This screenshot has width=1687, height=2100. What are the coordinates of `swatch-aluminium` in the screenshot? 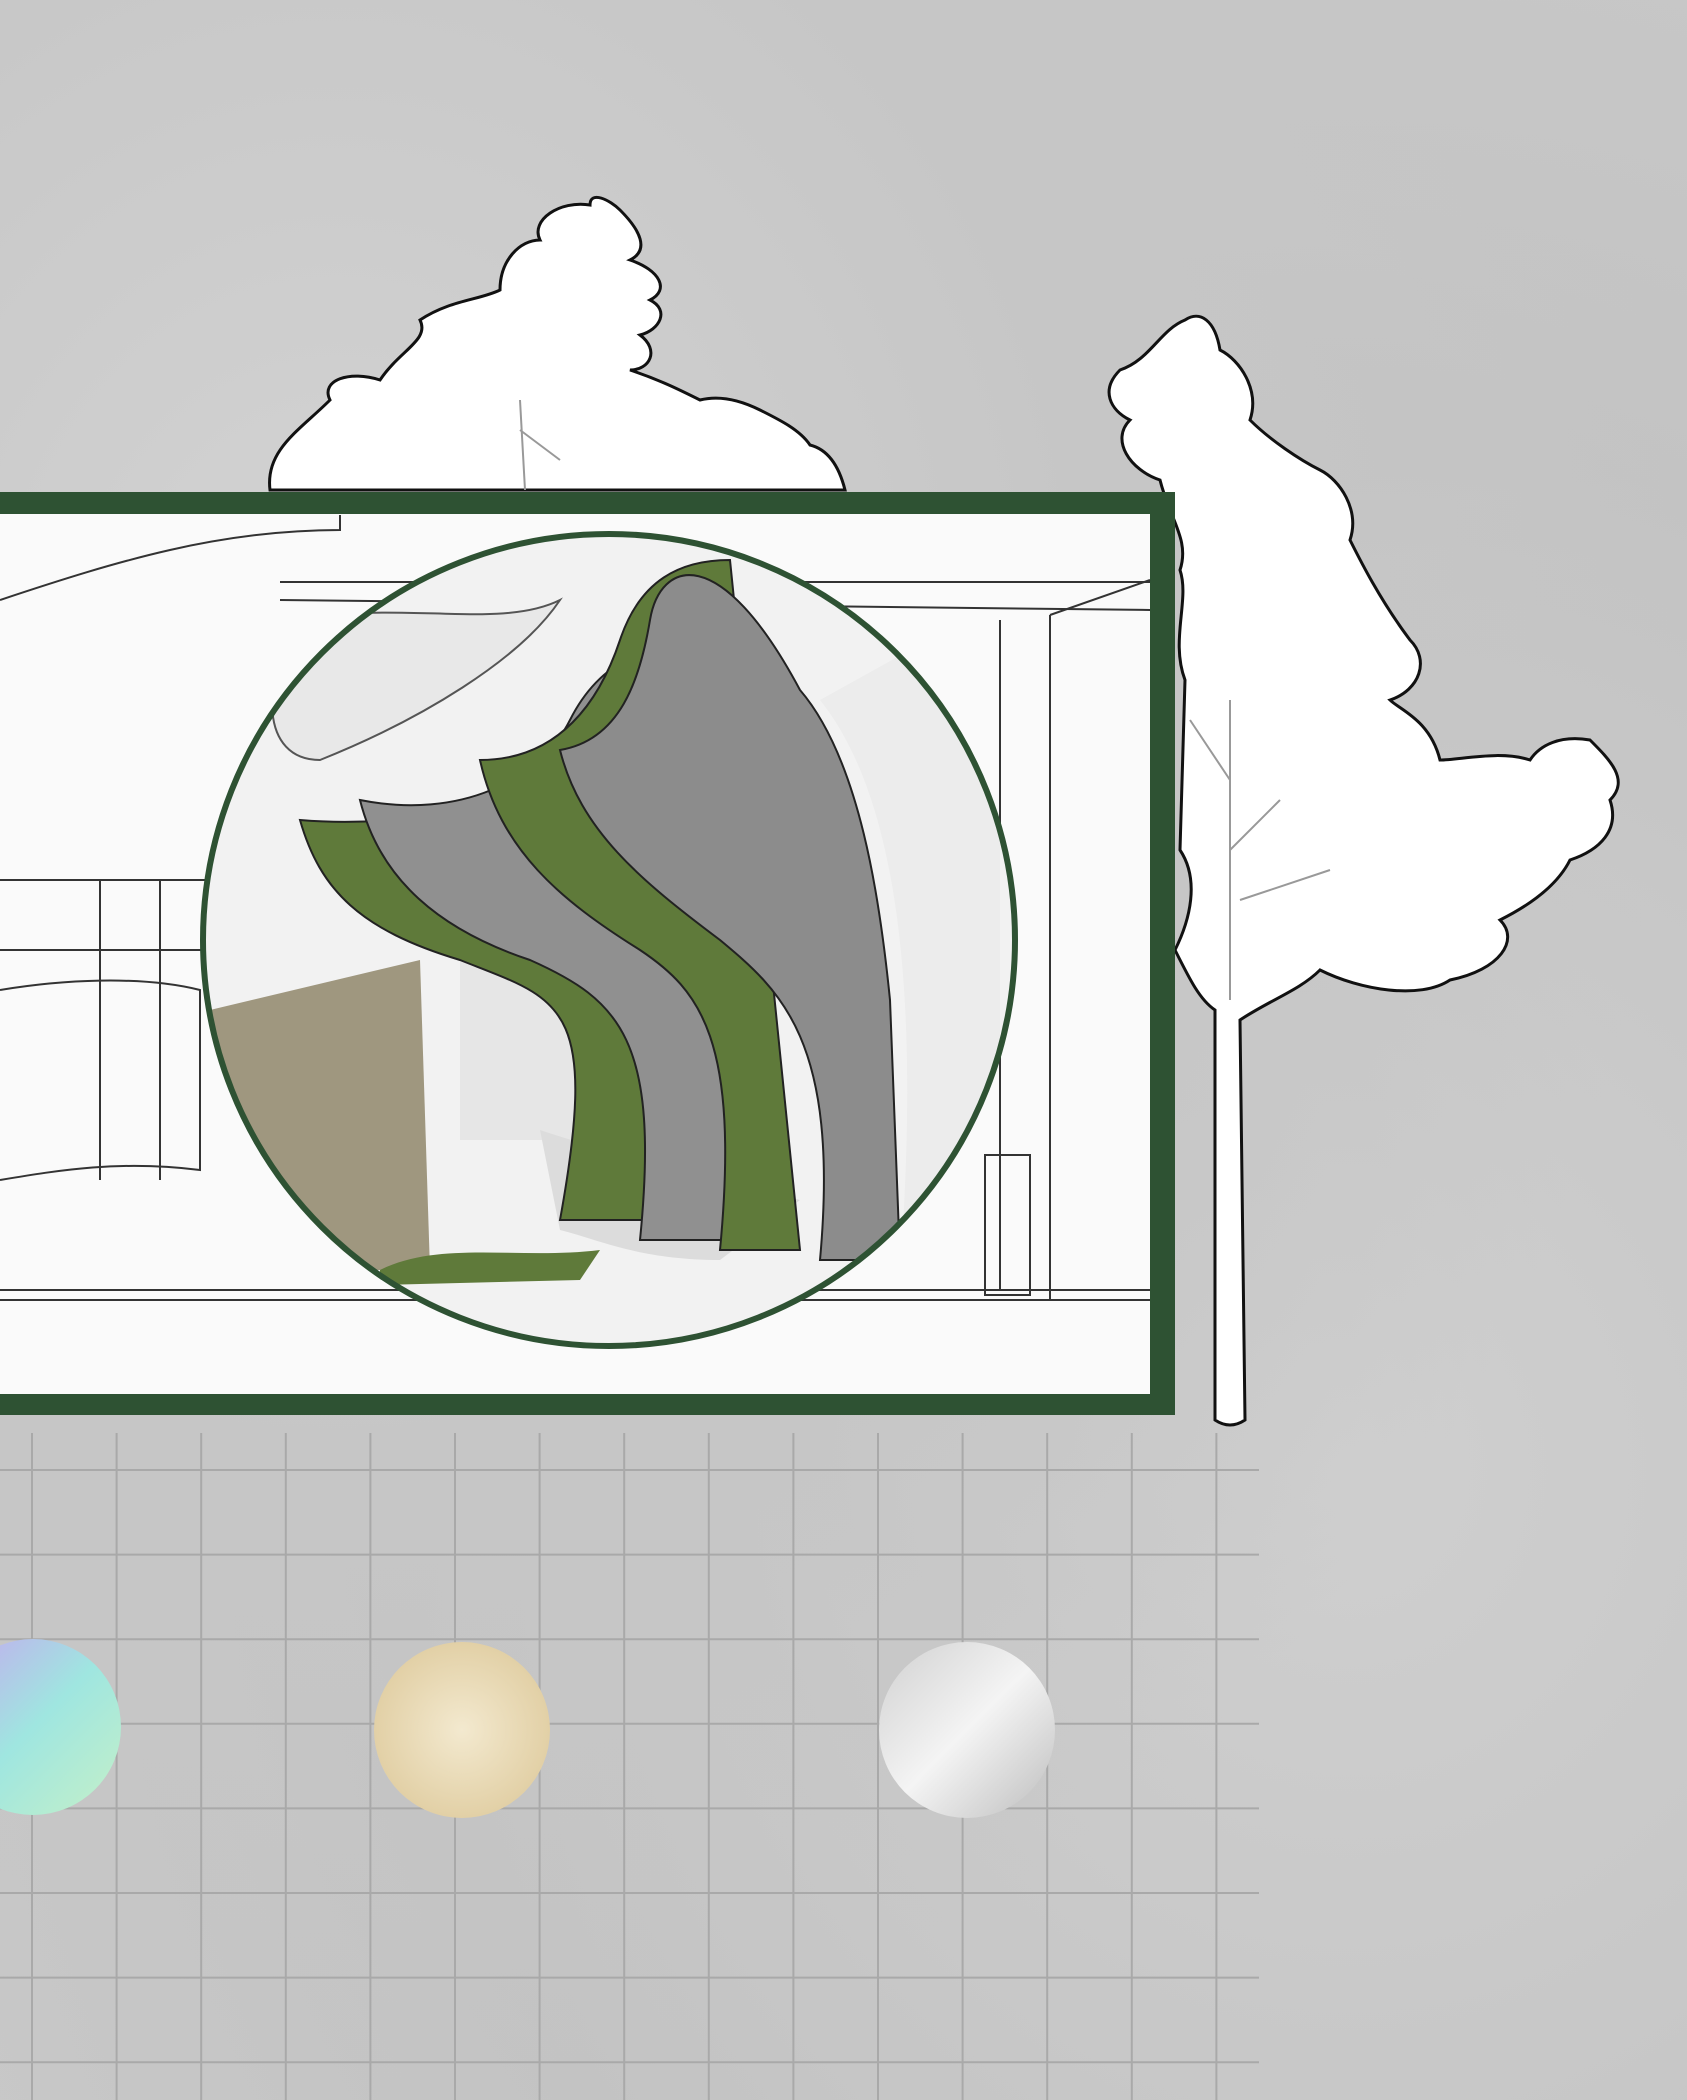 It's located at (967, 1730).